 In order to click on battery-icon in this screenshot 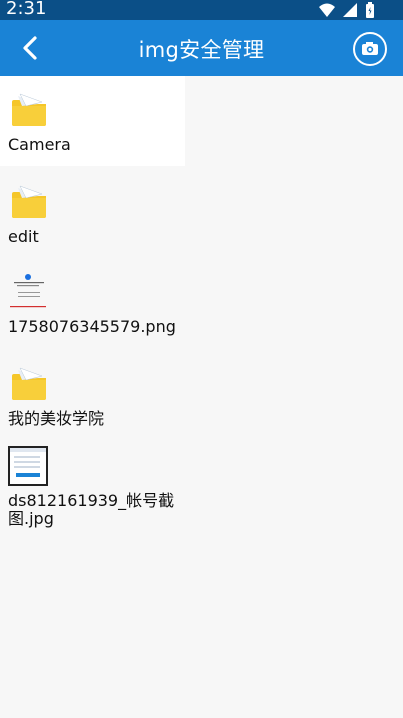, I will do `click(370, 10)`.